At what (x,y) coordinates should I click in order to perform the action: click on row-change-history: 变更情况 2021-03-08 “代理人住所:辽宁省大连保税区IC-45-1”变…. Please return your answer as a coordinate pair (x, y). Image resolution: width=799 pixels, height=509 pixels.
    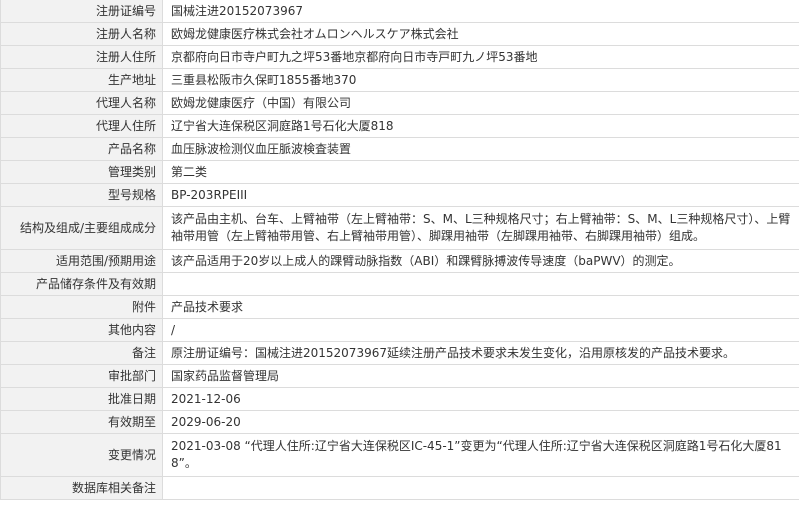
    Looking at the image, I should click on (399, 455).